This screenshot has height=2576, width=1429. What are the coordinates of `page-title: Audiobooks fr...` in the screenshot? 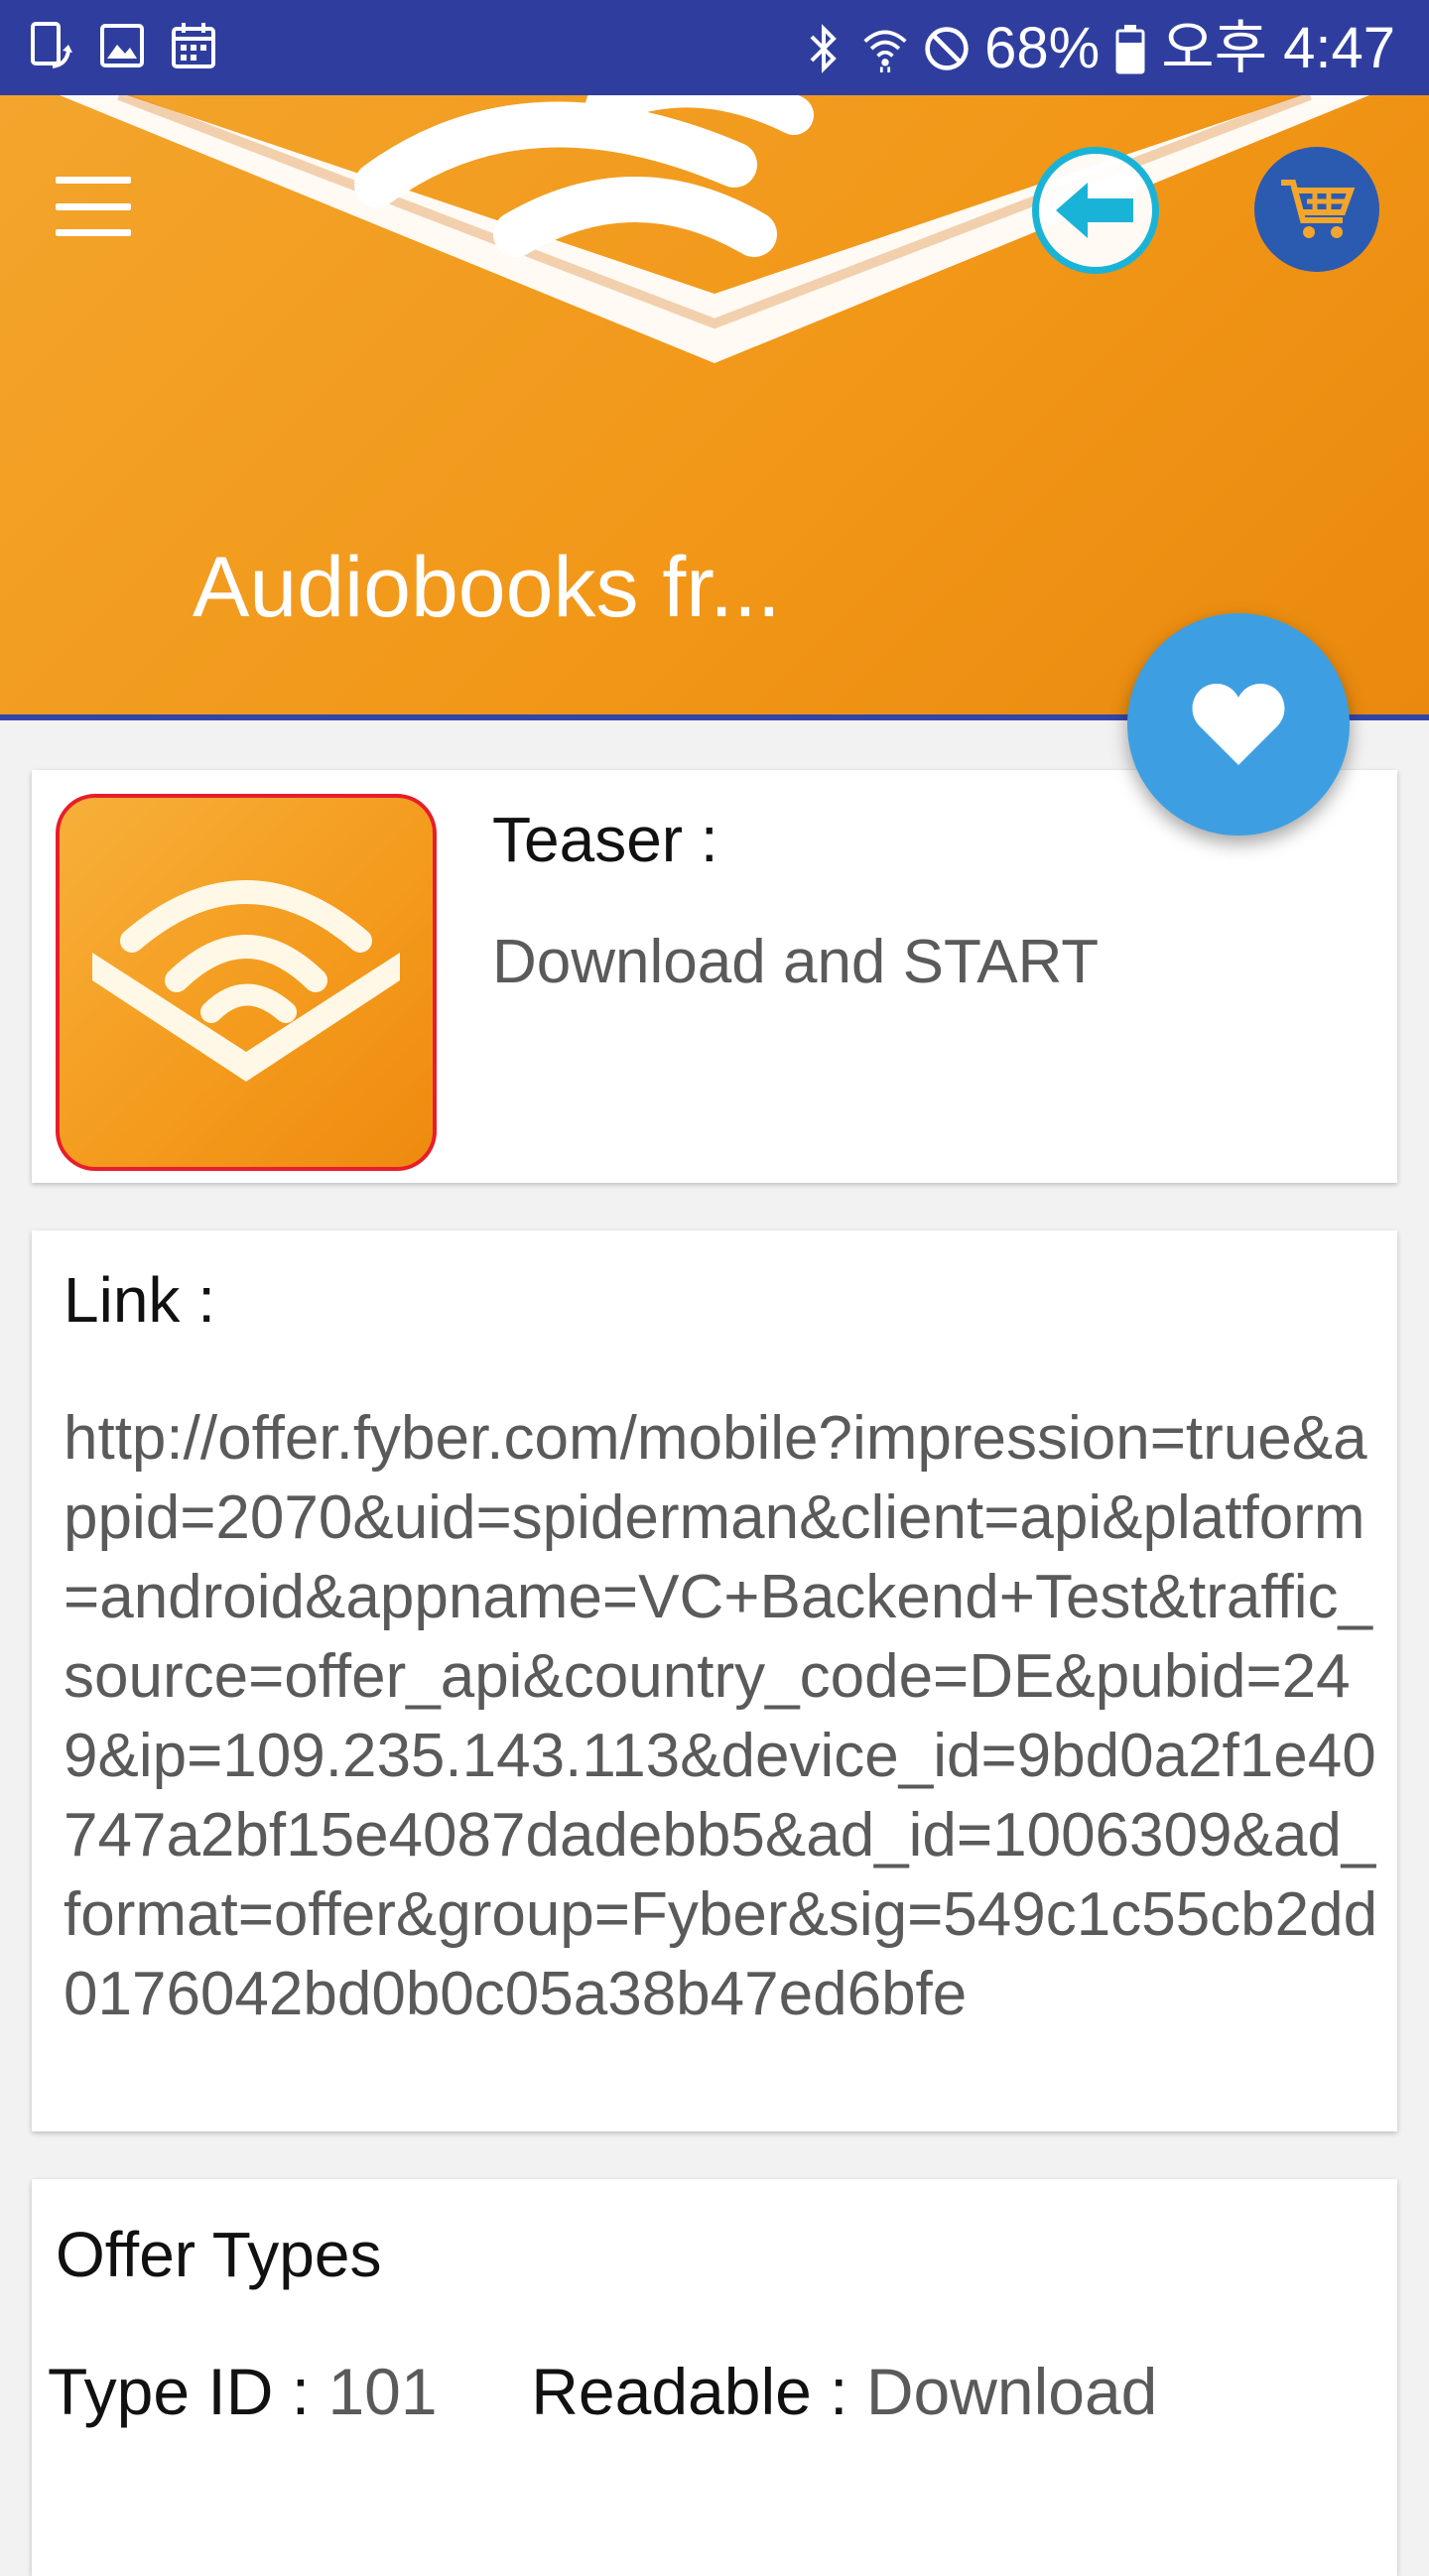 It's located at (487, 587).